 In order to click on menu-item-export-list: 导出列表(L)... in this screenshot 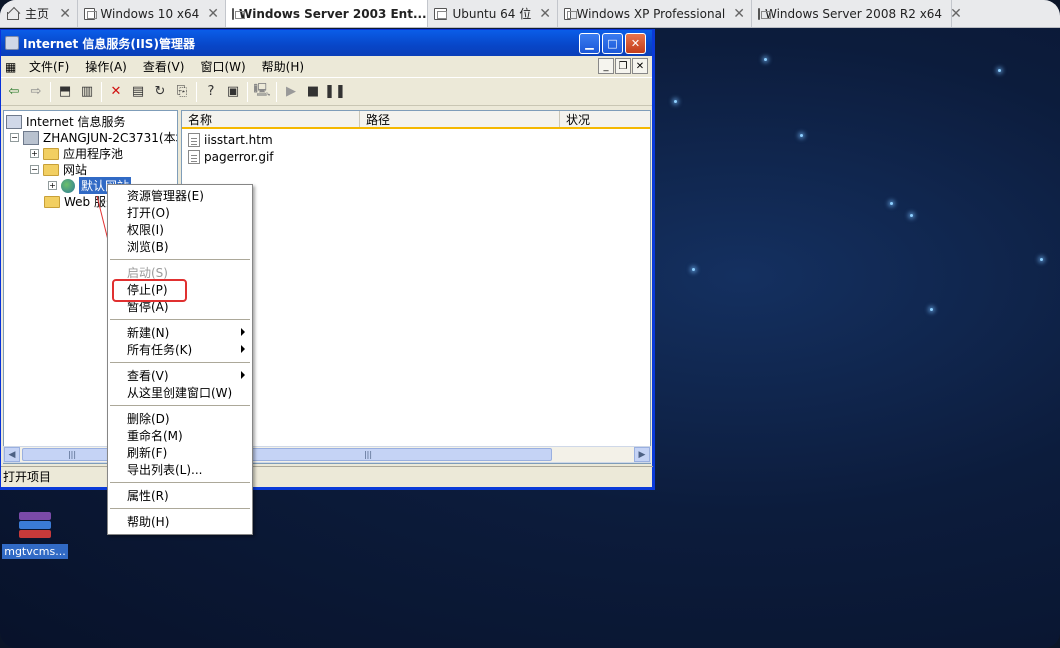, I will do `click(180, 469)`.